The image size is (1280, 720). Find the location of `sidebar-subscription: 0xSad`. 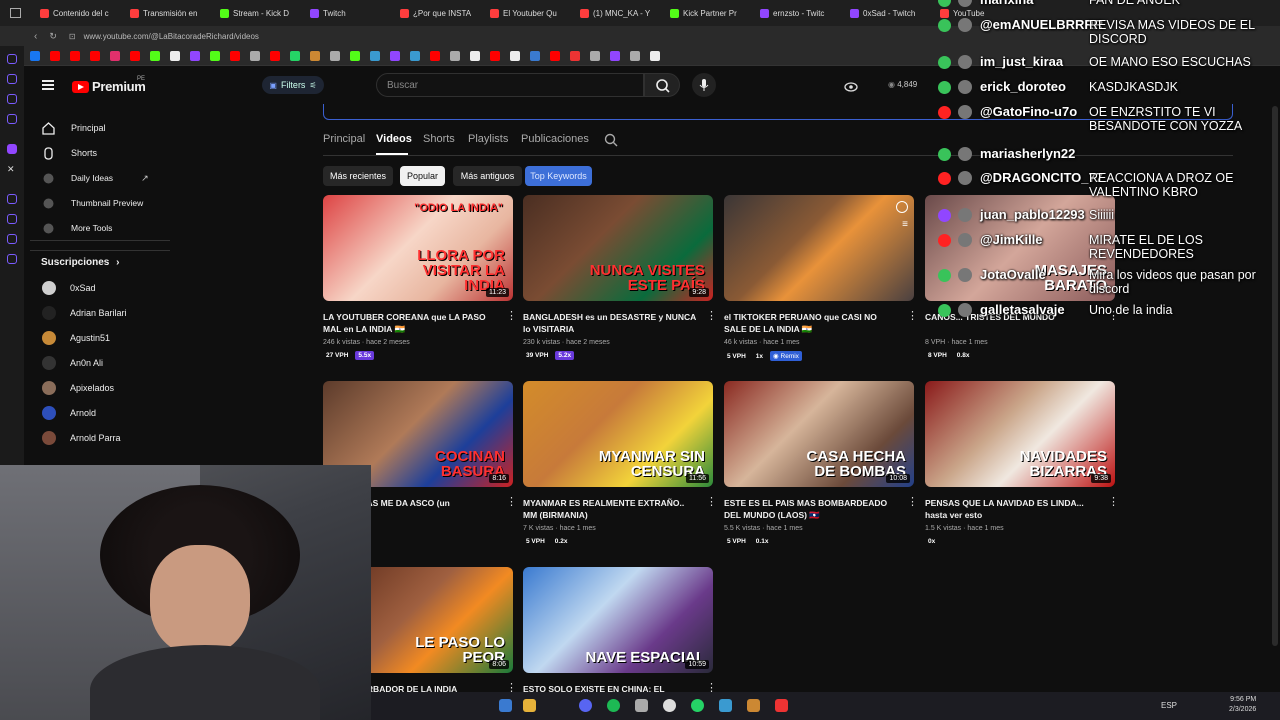

sidebar-subscription: 0xSad is located at coordinates (102, 288).